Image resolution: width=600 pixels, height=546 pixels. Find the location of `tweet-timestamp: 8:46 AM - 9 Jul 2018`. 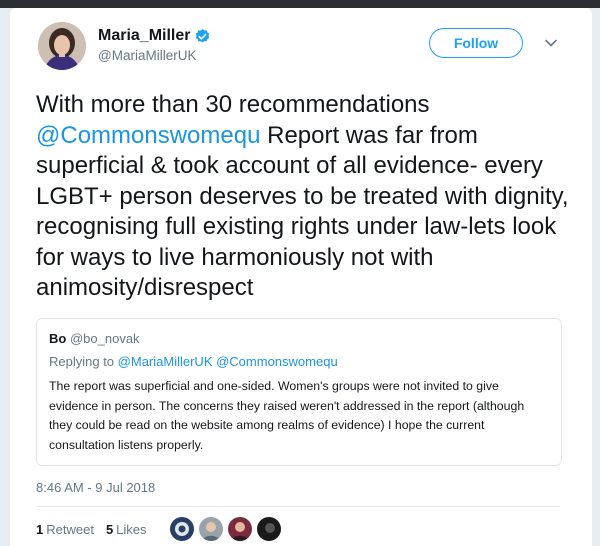

tweet-timestamp: 8:46 AM - 9 Jul 2018 is located at coordinates (95, 487).